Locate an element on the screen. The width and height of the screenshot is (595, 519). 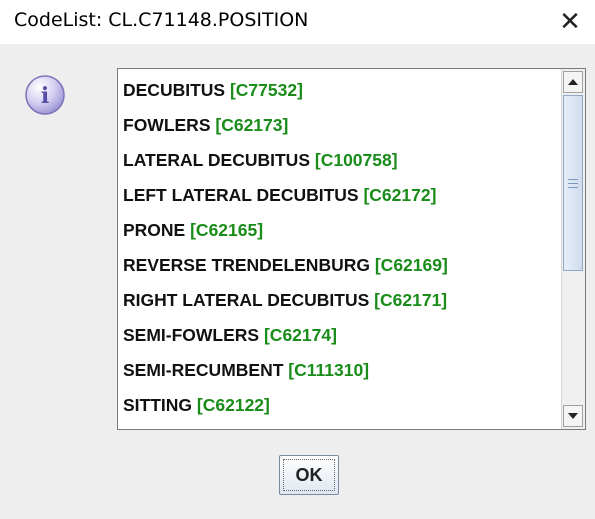
item-code: [C62169] is located at coordinates (411, 265).